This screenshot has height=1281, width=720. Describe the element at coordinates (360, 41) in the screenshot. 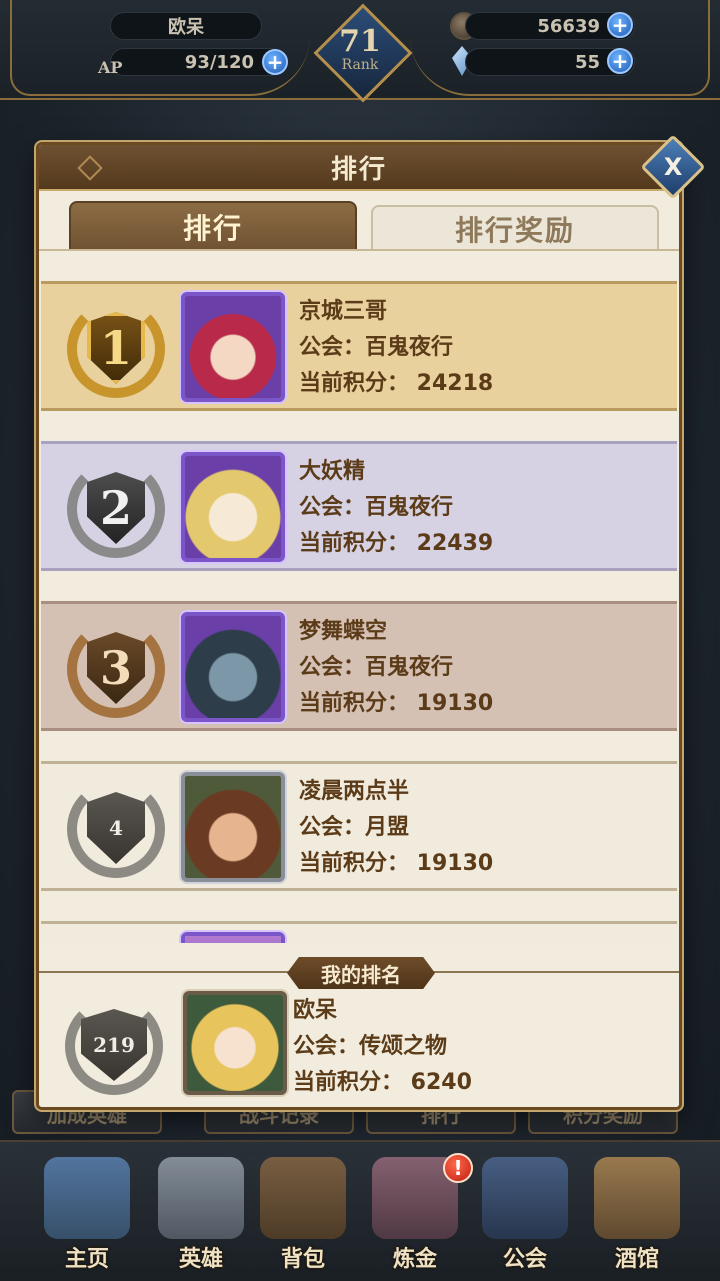

I see `rank-number: 71` at that location.